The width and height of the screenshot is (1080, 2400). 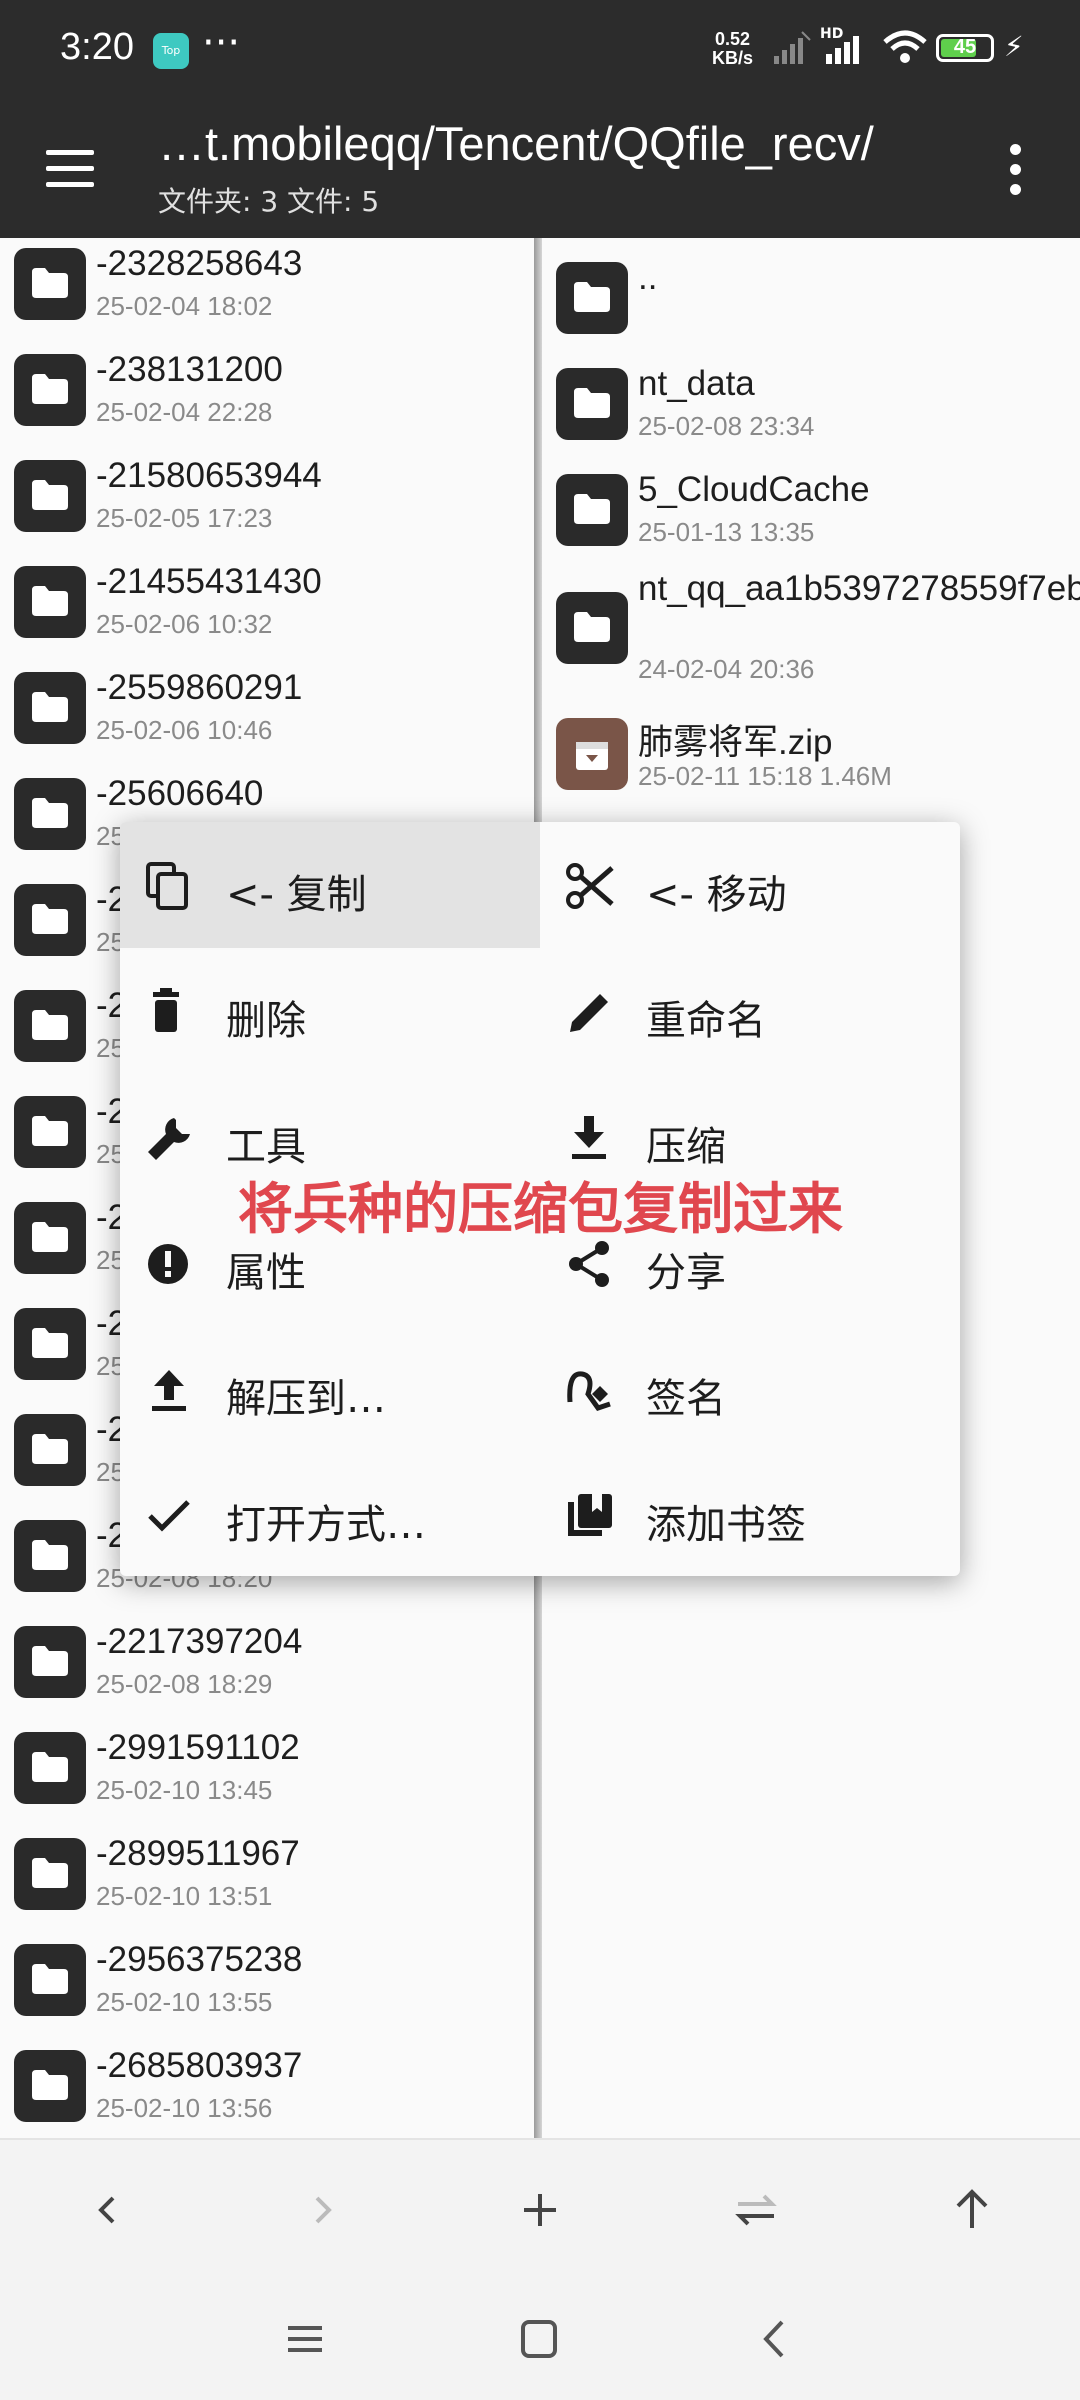 What do you see at coordinates (184, 1684) in the screenshot?
I see `file-date: 25-02-08 18:29` at bounding box center [184, 1684].